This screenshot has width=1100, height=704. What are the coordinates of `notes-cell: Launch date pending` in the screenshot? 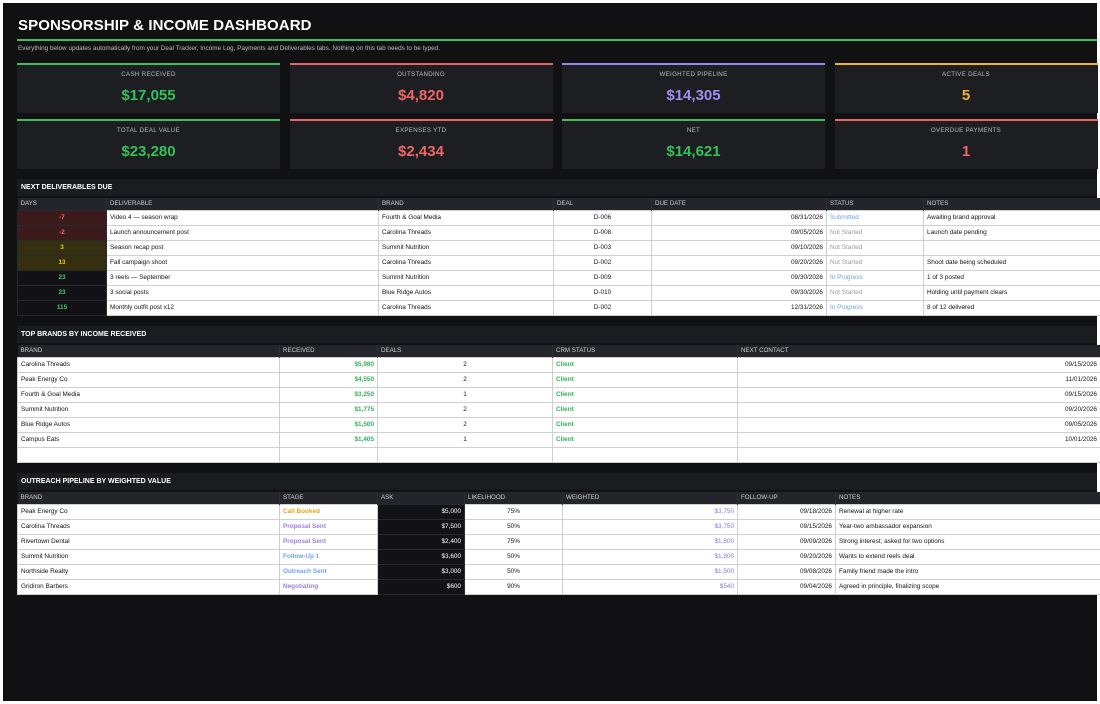 It's located at (1011, 232).